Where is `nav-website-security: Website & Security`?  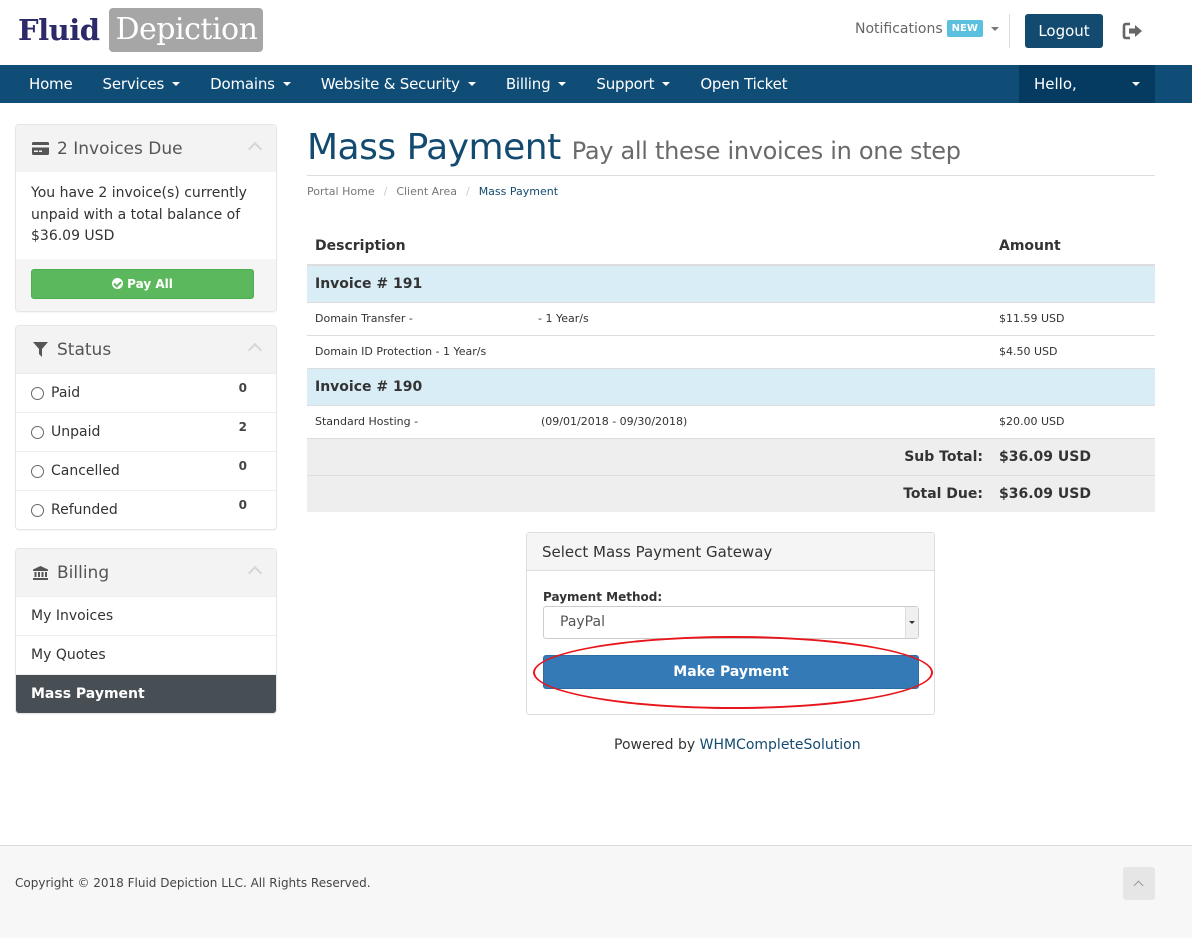 nav-website-security: Website & Security is located at coordinates (398, 84).